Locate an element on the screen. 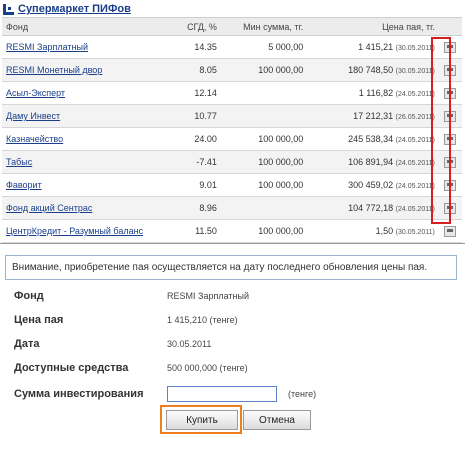 Image resolution: width=465 pixels, height=450 pixels. form-row-date: Дата 30.05.2011 is located at coordinates (112, 344).